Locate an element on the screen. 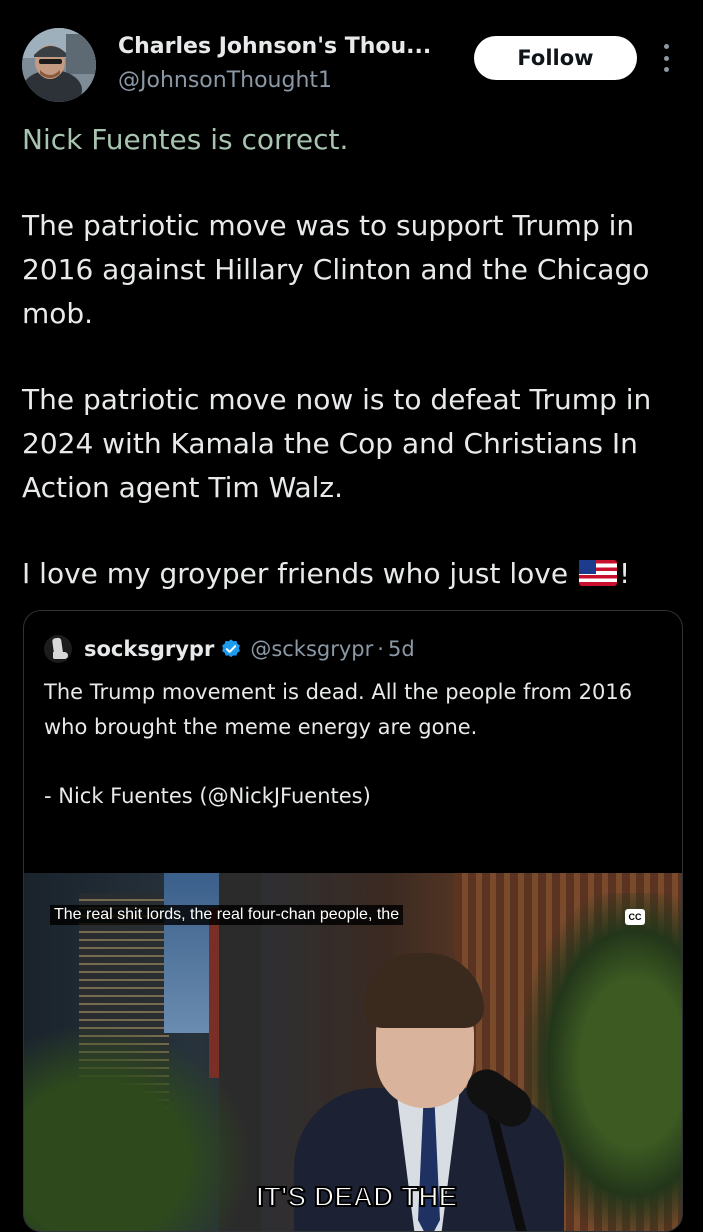 The height and width of the screenshot is (1232, 703). sock-avatar-icon is located at coordinates (58, 649).